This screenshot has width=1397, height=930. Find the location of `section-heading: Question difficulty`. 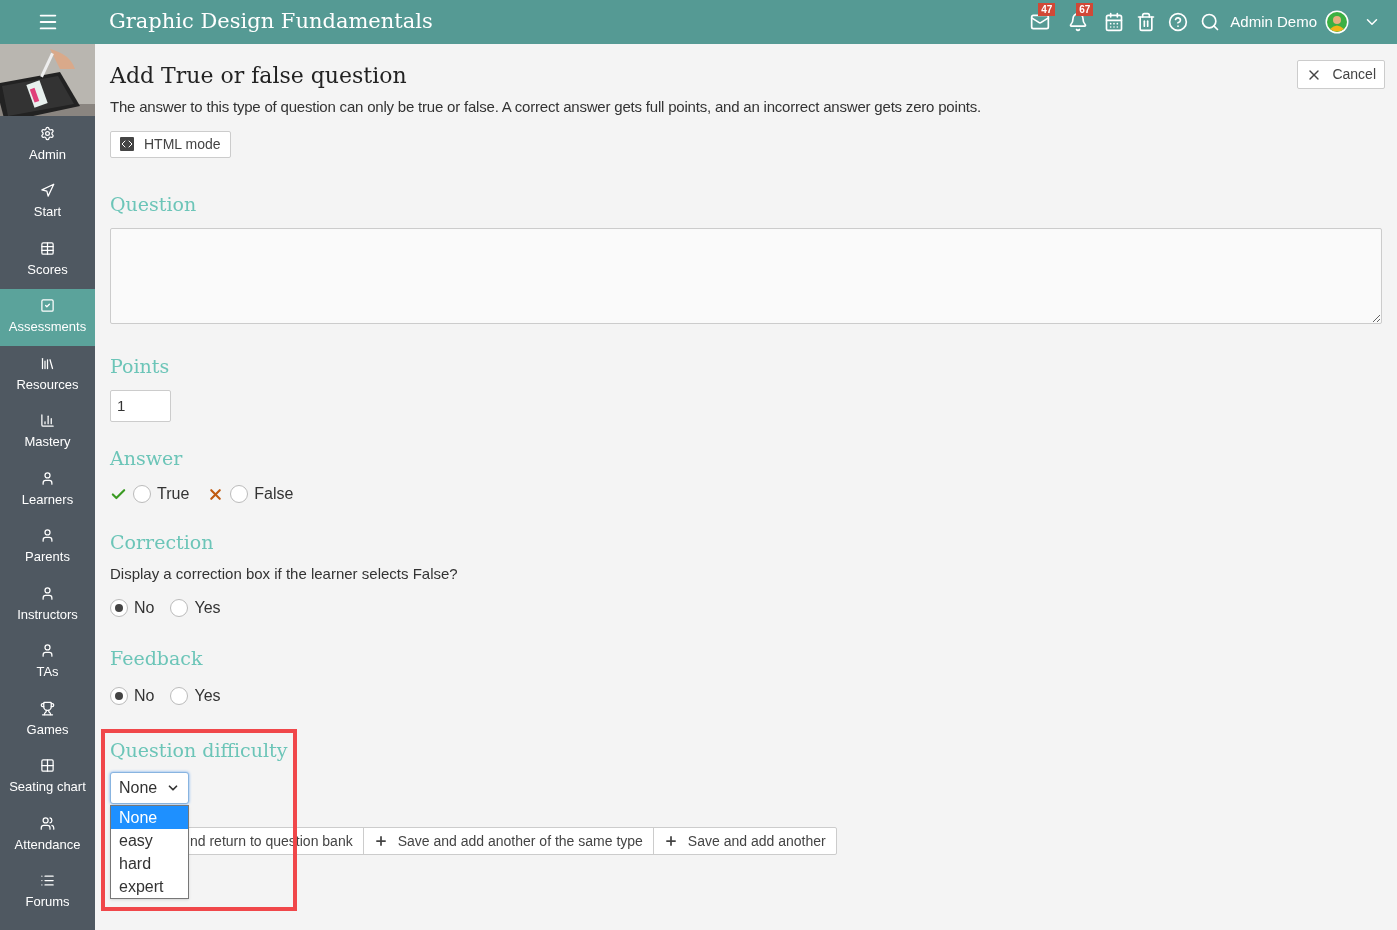

section-heading: Question difficulty is located at coordinates (199, 750).